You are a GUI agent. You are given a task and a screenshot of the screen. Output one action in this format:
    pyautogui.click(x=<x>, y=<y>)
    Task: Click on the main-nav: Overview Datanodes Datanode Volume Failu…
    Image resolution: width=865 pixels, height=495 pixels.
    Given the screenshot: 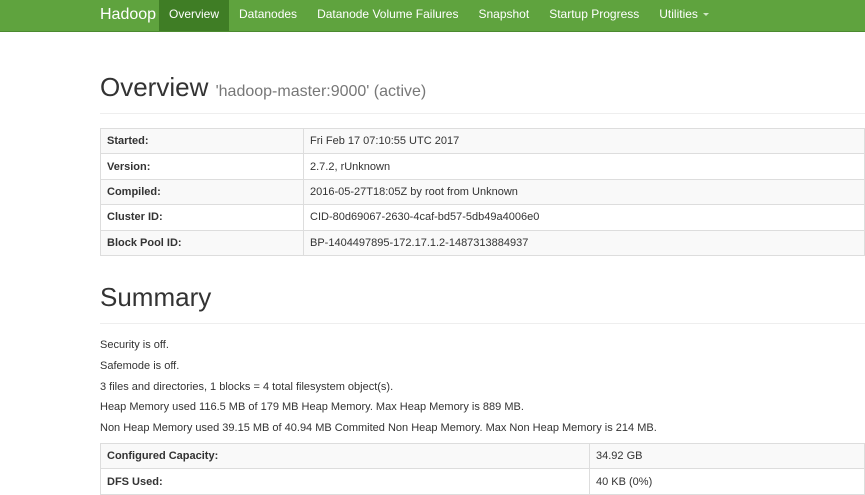 What is the action you would take?
    pyautogui.click(x=439, y=15)
    